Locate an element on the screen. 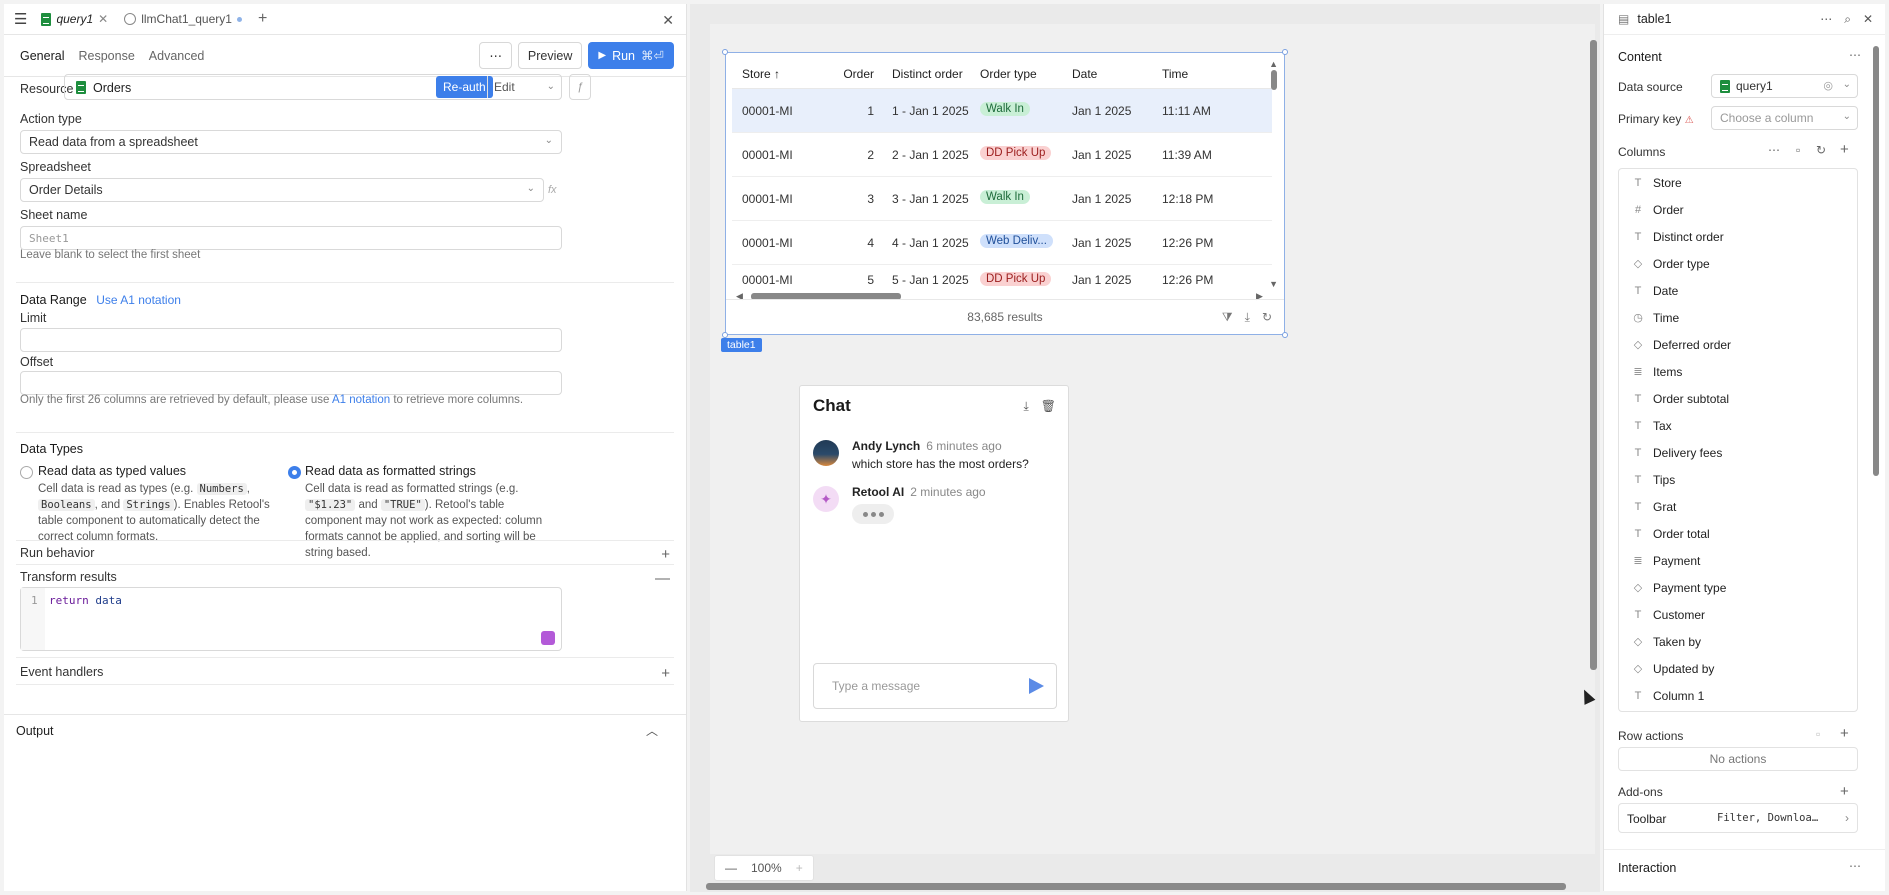  chevron-up-icon: ︿ is located at coordinates (652, 730).